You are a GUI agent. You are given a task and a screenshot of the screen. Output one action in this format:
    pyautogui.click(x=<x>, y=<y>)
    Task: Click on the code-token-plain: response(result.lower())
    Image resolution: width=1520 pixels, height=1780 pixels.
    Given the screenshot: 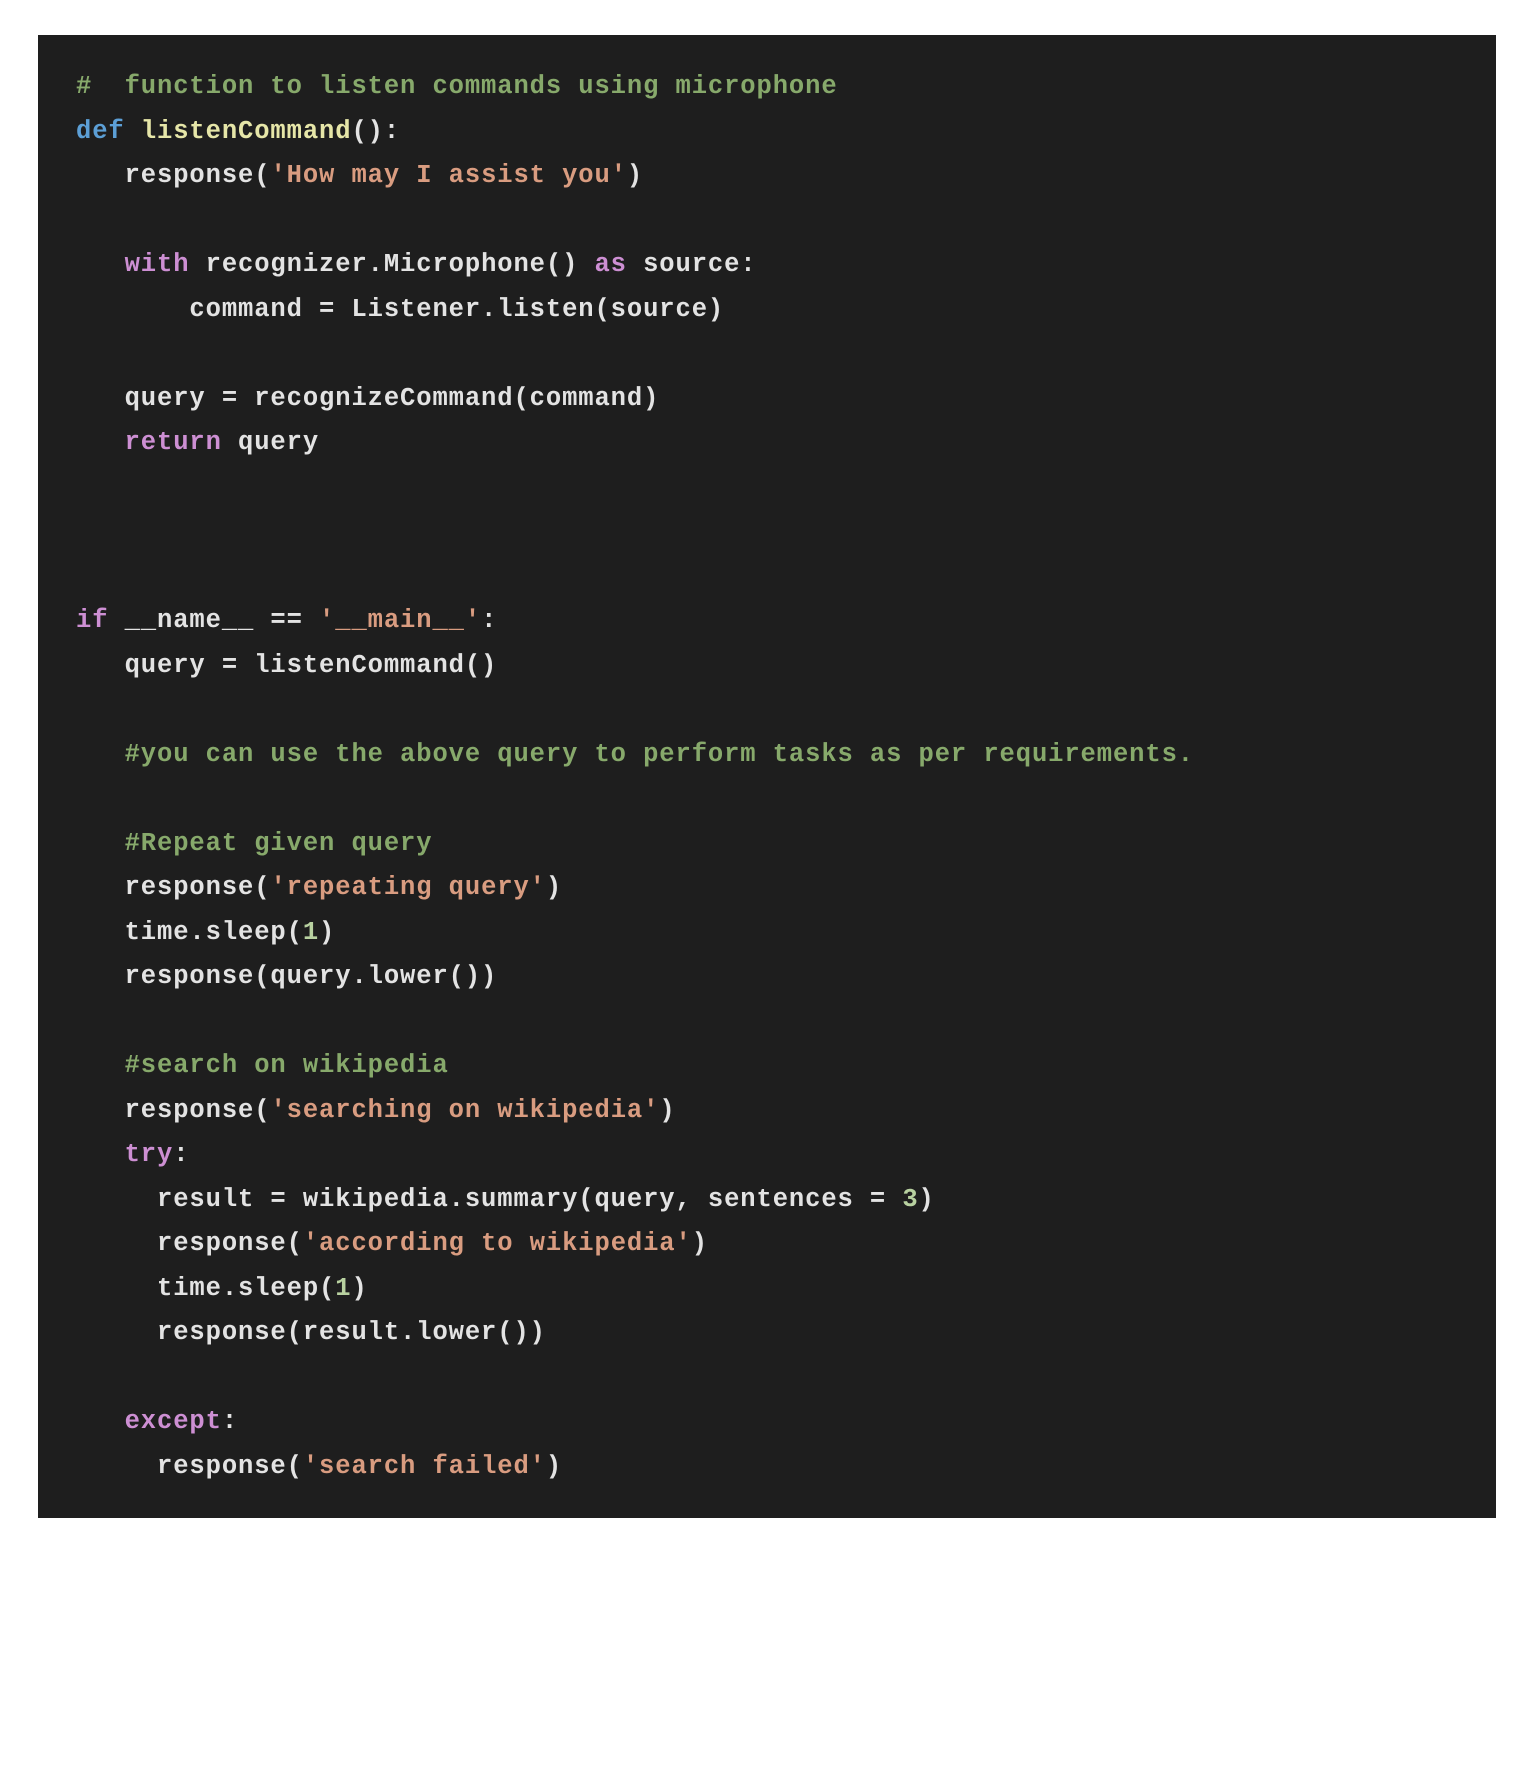 What is the action you would take?
    pyautogui.click(x=311, y=1332)
    